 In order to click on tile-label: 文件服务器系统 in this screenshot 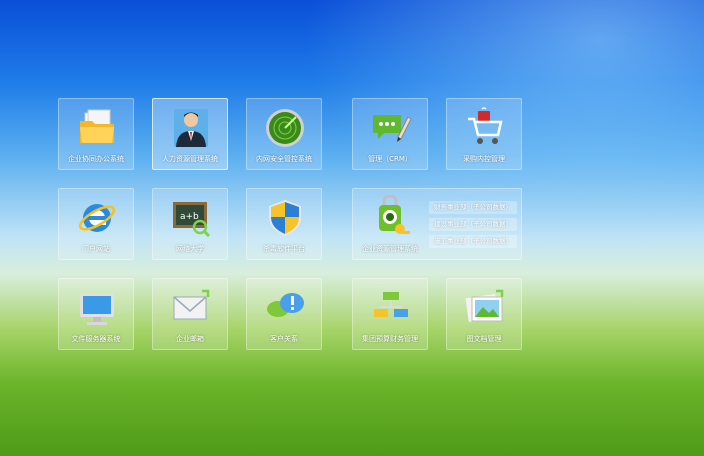, I will do `click(96, 339)`.